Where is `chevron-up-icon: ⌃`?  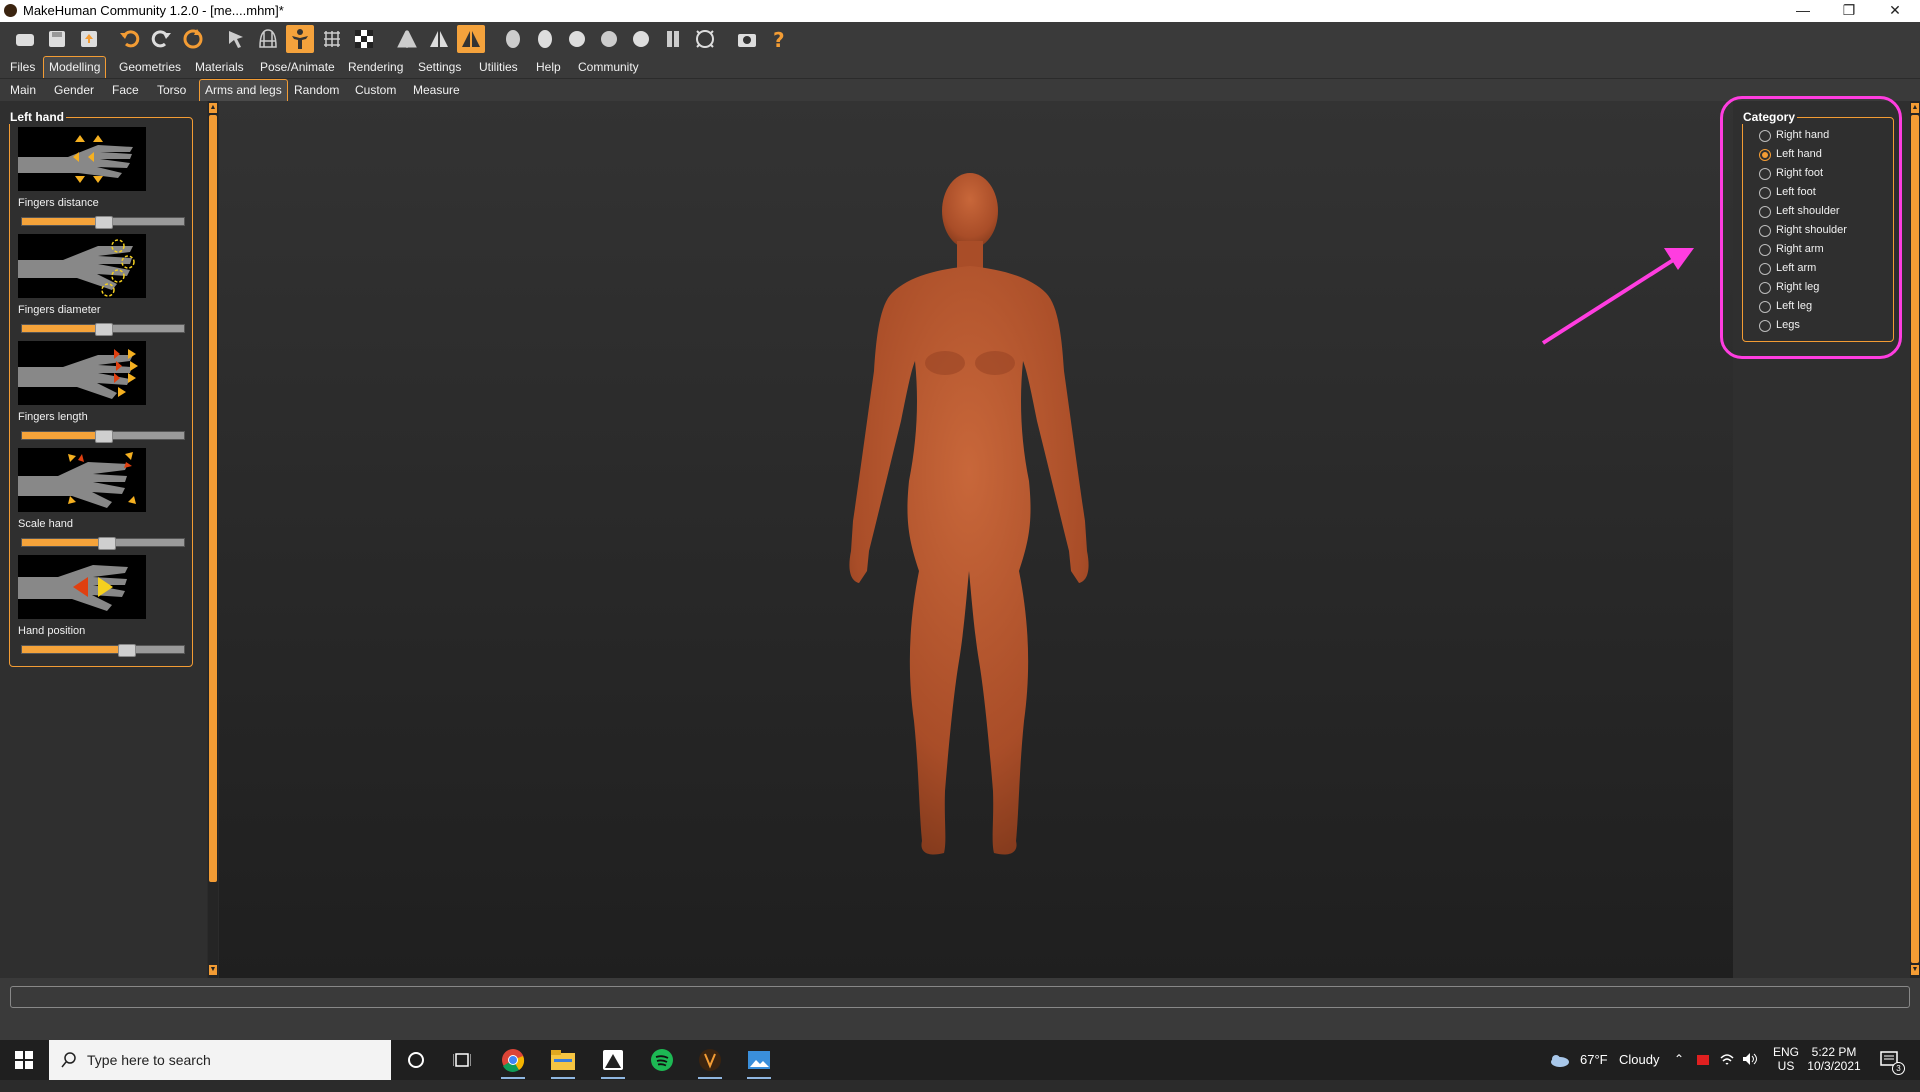 chevron-up-icon: ⌃ is located at coordinates (1679, 1072).